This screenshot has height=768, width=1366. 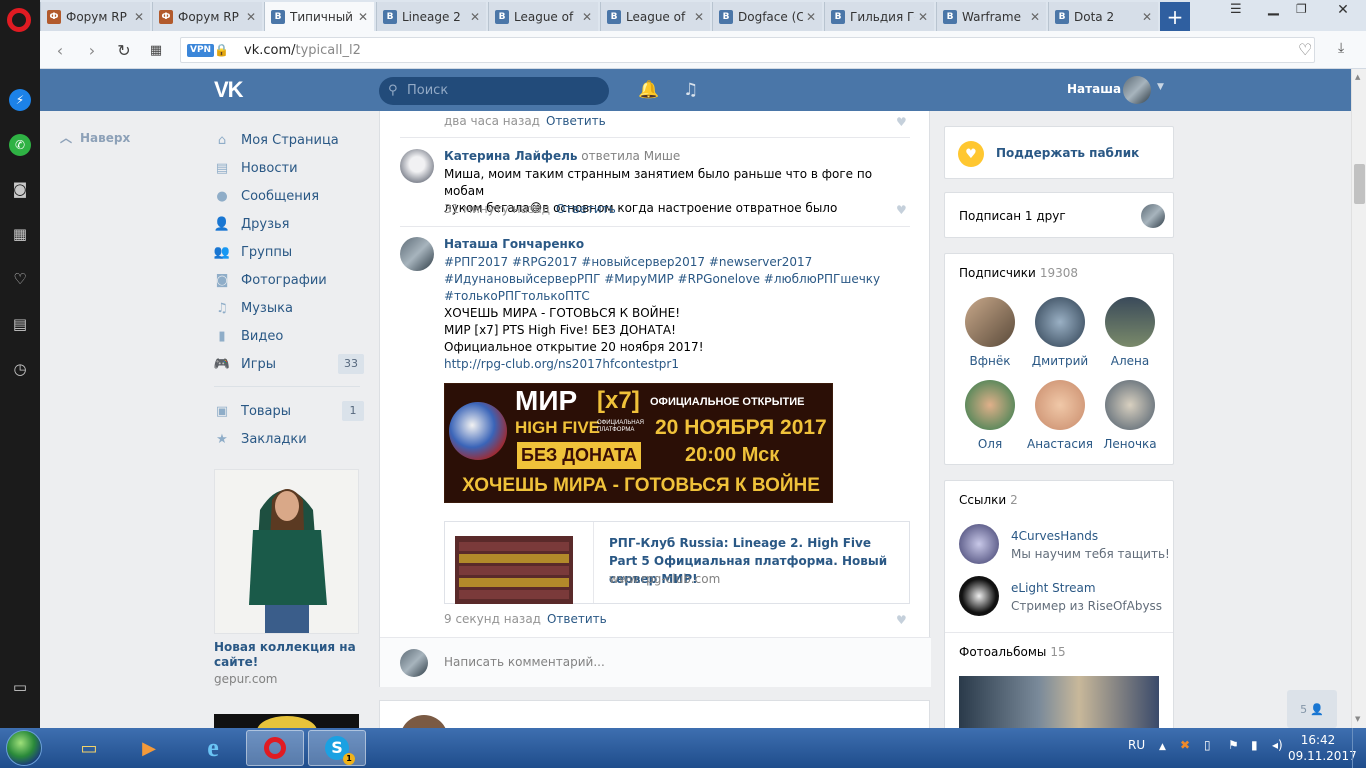 I want to click on nav-news: ▤ Новости, so click(x=289, y=168).